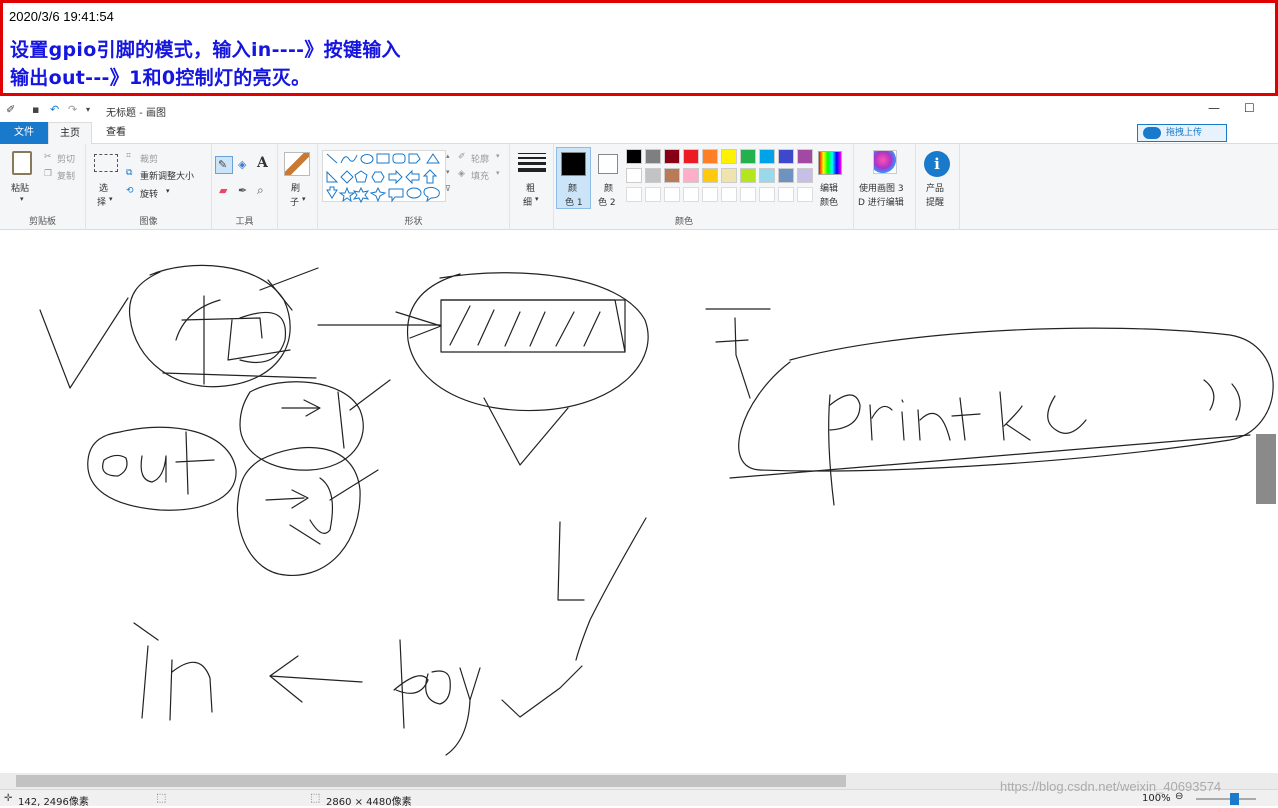 The width and height of the screenshot is (1278, 808). Describe the element at coordinates (66, 158) in the screenshot. I see `cut-button: 剪切` at that location.